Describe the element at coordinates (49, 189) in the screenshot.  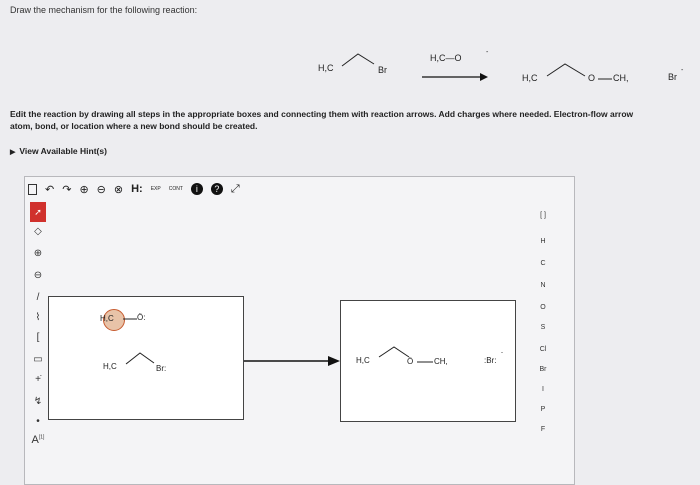
I see `undo-icon: ↶` at that location.